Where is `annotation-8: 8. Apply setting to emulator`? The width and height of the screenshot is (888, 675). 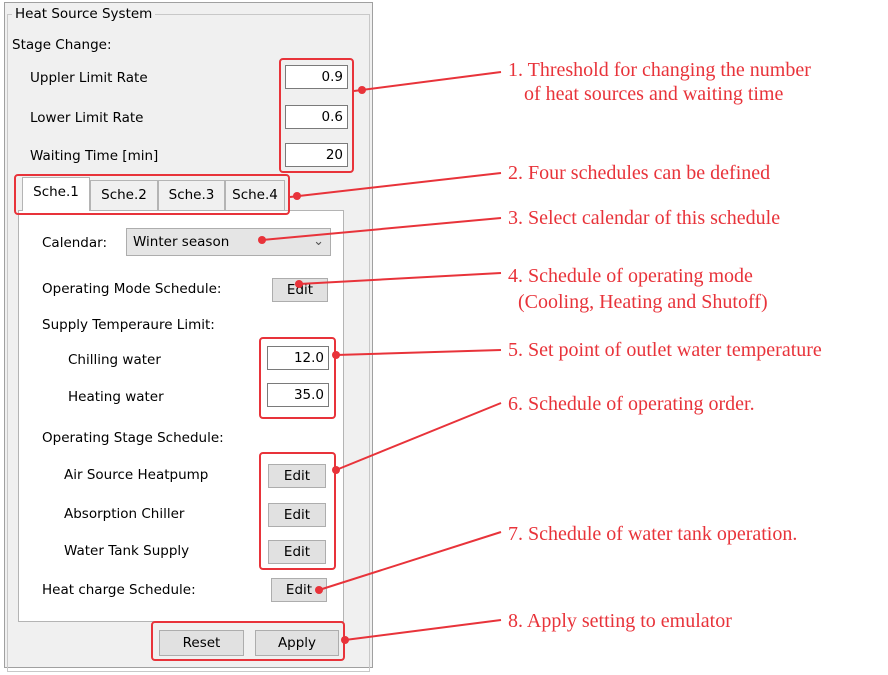 annotation-8: 8. Apply setting to emulator is located at coordinates (620, 621).